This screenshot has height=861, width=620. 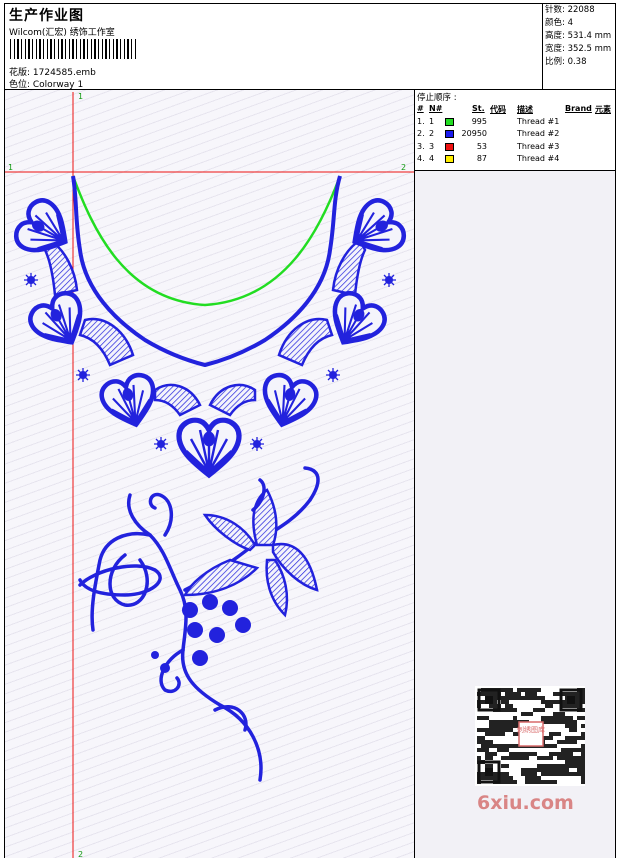 What do you see at coordinates (46, 16) in the screenshot?
I see `page-title: 生产作业图` at bounding box center [46, 16].